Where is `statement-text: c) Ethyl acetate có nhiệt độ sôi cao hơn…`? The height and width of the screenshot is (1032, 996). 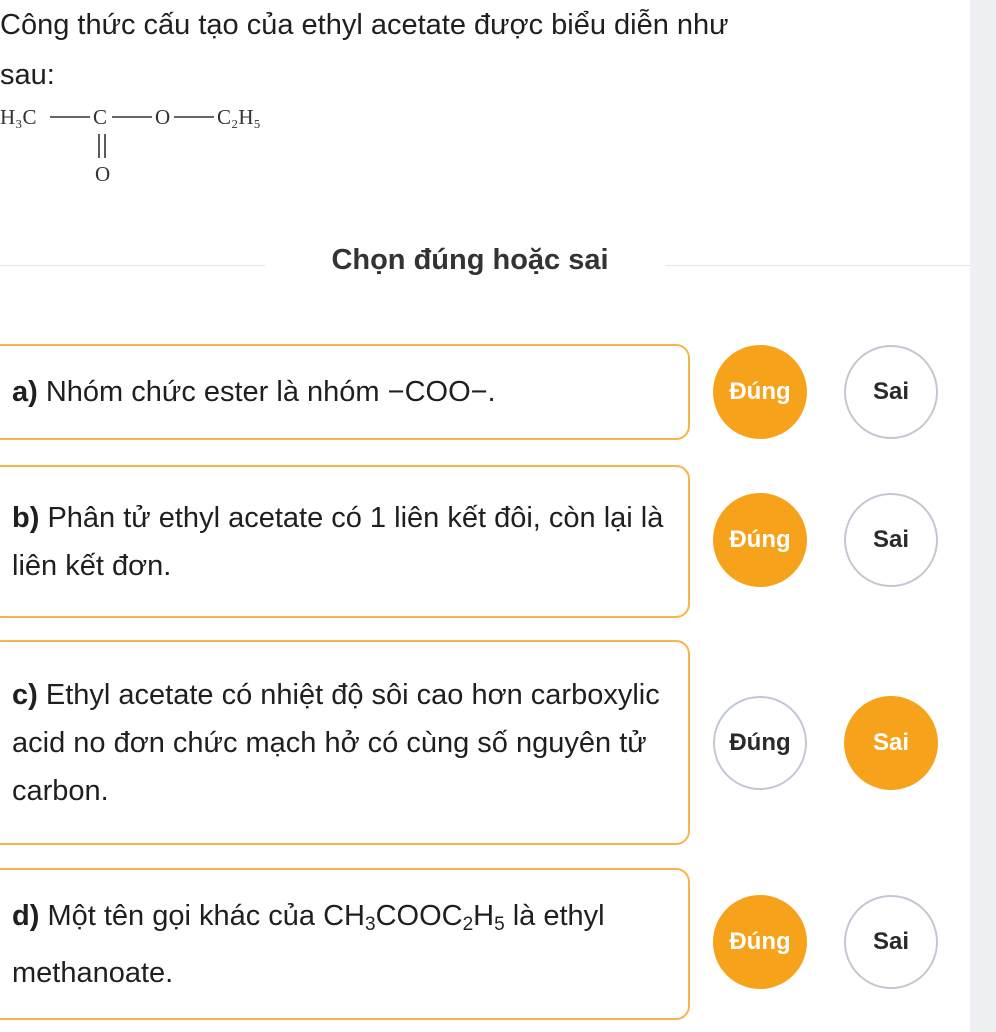 statement-text: c) Ethyl acetate có nhiệt độ sôi cao hơn… is located at coordinates (340, 743).